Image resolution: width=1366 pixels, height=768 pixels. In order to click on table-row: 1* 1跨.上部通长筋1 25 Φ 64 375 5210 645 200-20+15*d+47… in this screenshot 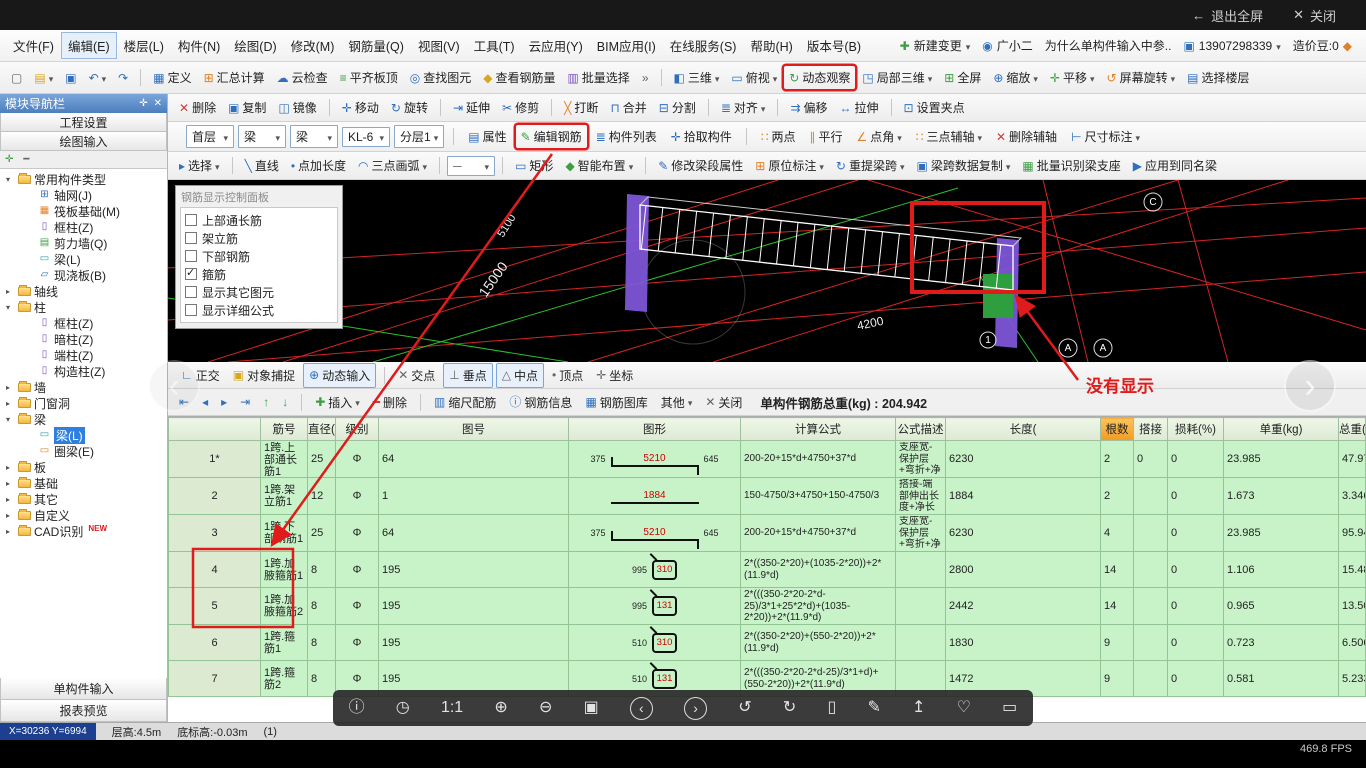, I will do `click(767, 459)`.